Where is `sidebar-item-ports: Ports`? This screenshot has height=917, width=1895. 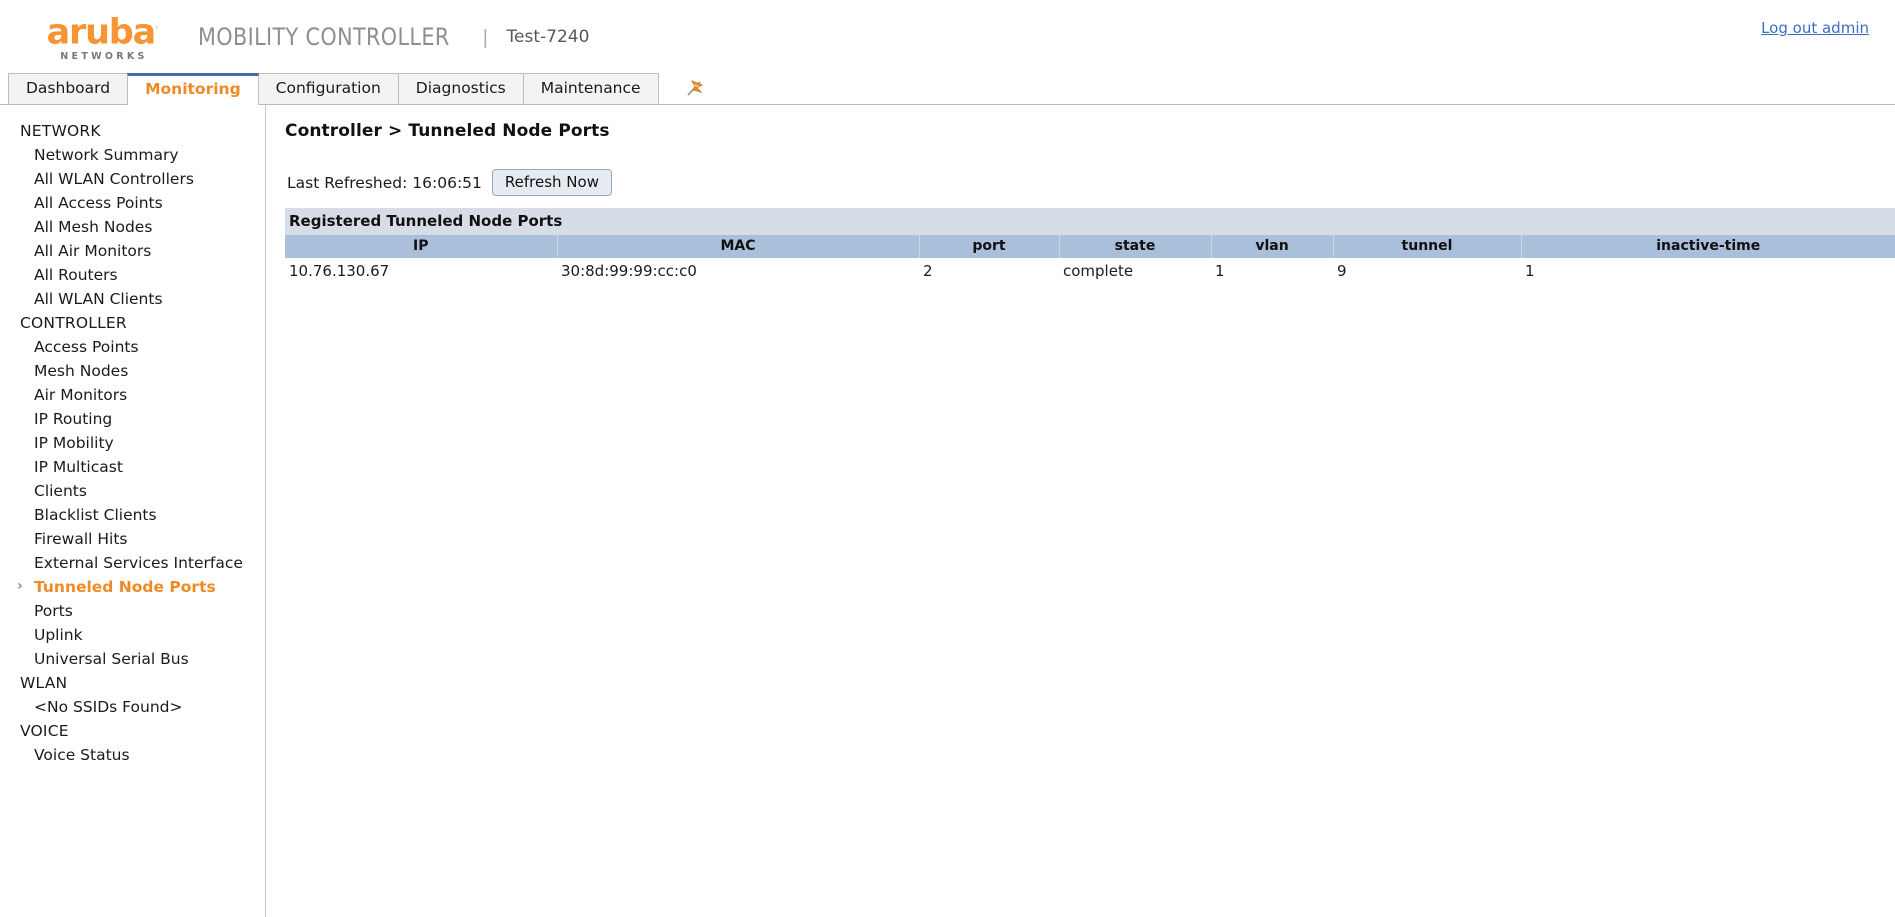
sidebar-item-ports: Ports is located at coordinates (132, 611).